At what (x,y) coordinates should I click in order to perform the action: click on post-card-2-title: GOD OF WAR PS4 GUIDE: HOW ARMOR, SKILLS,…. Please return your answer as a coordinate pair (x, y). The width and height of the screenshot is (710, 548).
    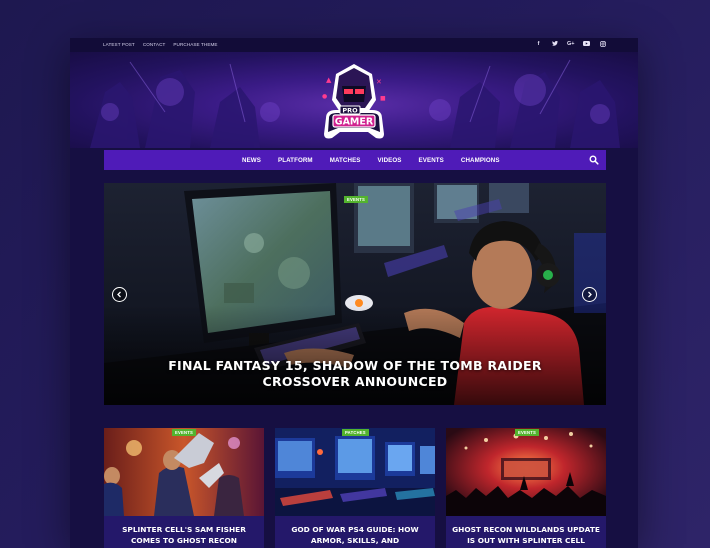
    Looking at the image, I should click on (355, 536).